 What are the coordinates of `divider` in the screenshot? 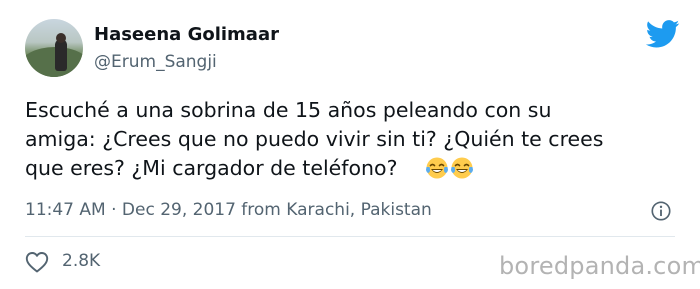 It's located at (350, 236).